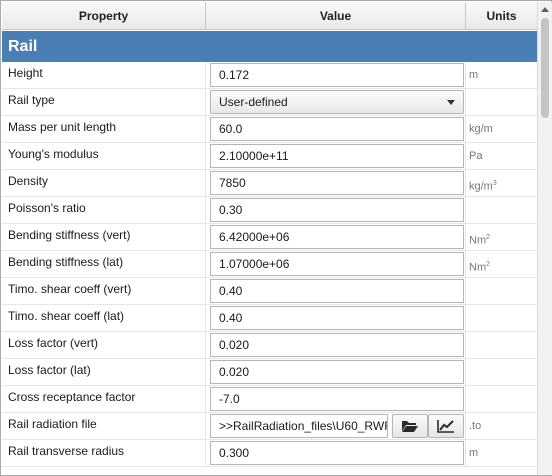 The width and height of the screenshot is (552, 476). I want to click on loss-factor-lat-input: 0.020, so click(337, 372).